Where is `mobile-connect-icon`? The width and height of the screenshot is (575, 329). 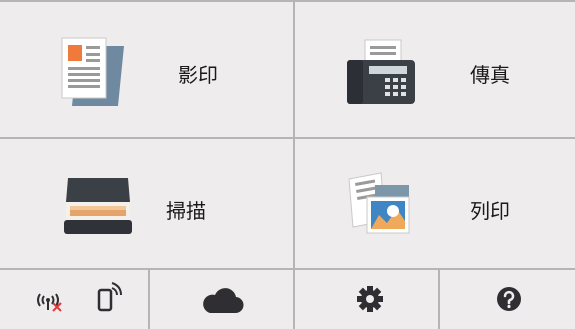
mobile-connect-icon is located at coordinates (109, 299).